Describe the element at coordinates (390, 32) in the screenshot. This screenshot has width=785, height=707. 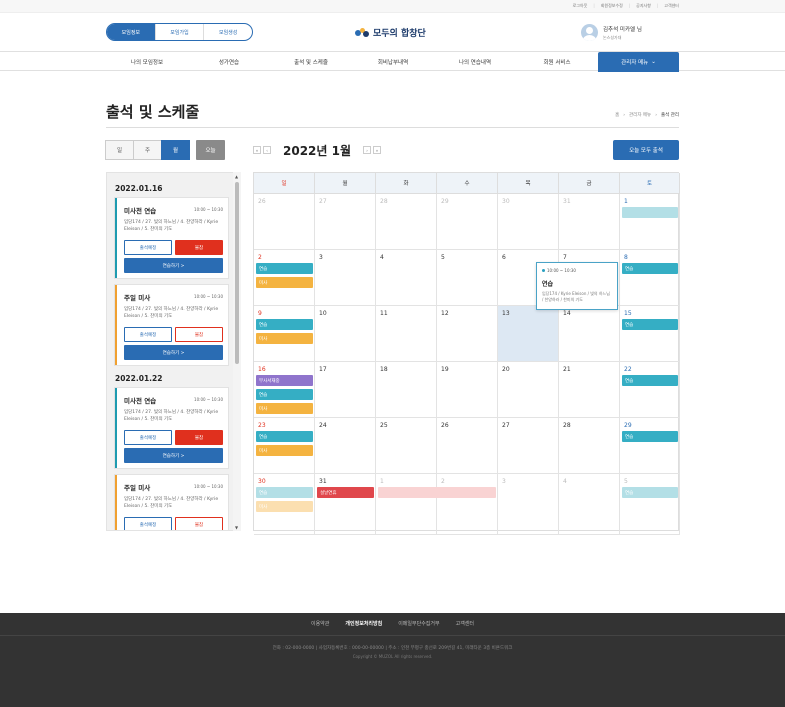
I see `logo: 모두의 합창단` at that location.